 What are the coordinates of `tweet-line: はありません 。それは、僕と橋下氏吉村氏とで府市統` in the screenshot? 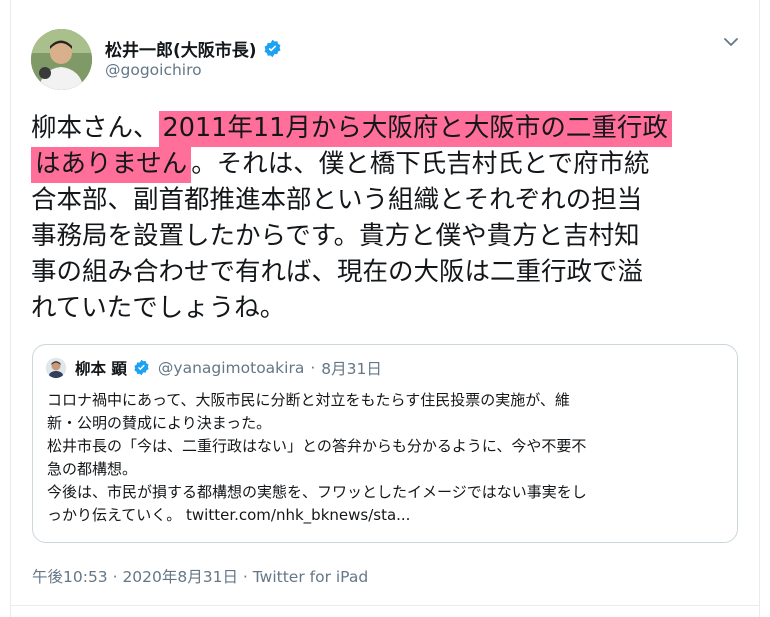 It's located at (391, 164).